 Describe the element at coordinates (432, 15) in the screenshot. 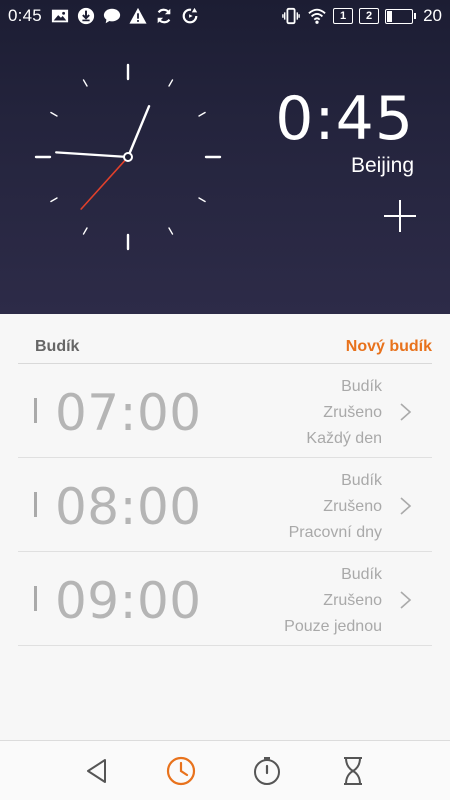

I see `battery-percent: 20` at that location.